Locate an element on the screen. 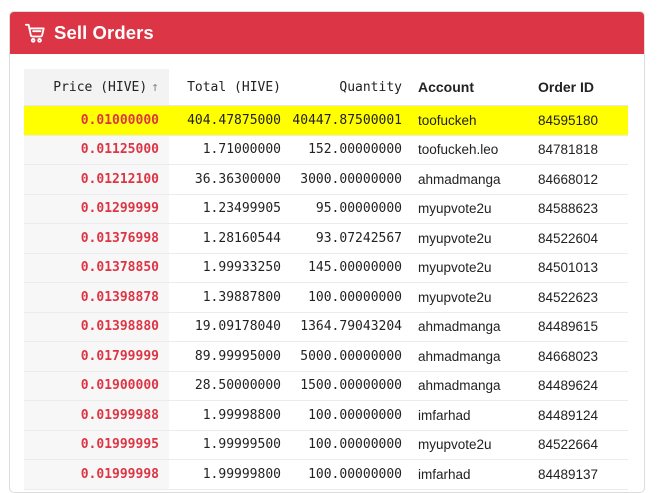 This screenshot has height=493, width=658. price-cell: 0.01212100 is located at coordinates (96, 179).